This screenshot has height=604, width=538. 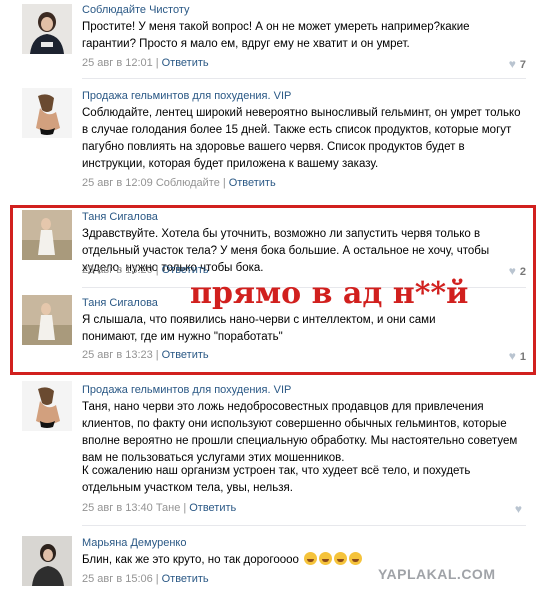 What do you see at coordinates (117, 355) in the screenshot?
I see `comment-date: 25 авг в 13:23` at bounding box center [117, 355].